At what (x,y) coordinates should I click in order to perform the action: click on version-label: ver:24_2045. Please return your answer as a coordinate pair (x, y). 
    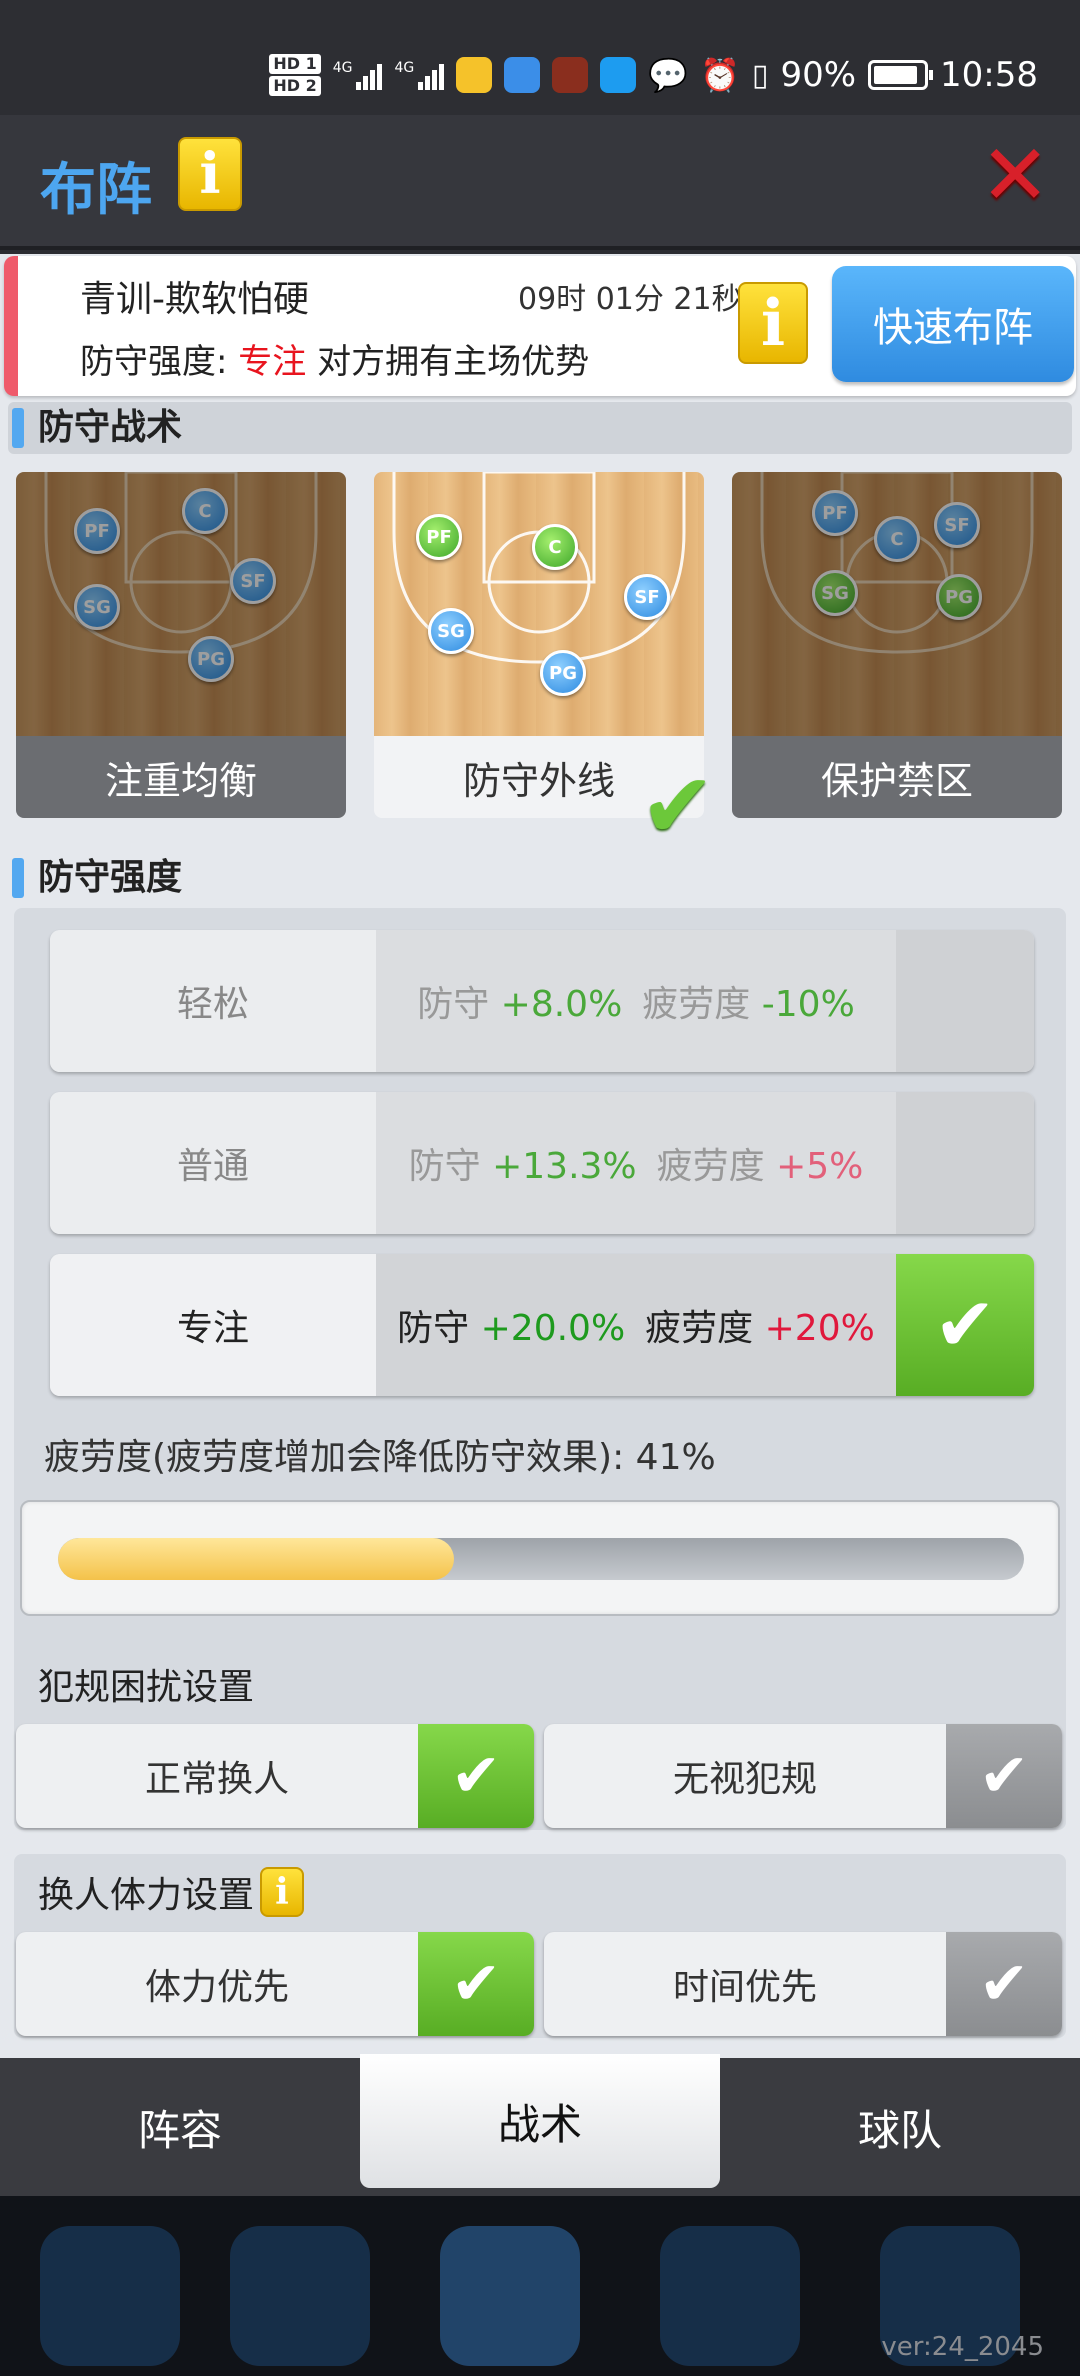
    Looking at the image, I should click on (962, 2347).